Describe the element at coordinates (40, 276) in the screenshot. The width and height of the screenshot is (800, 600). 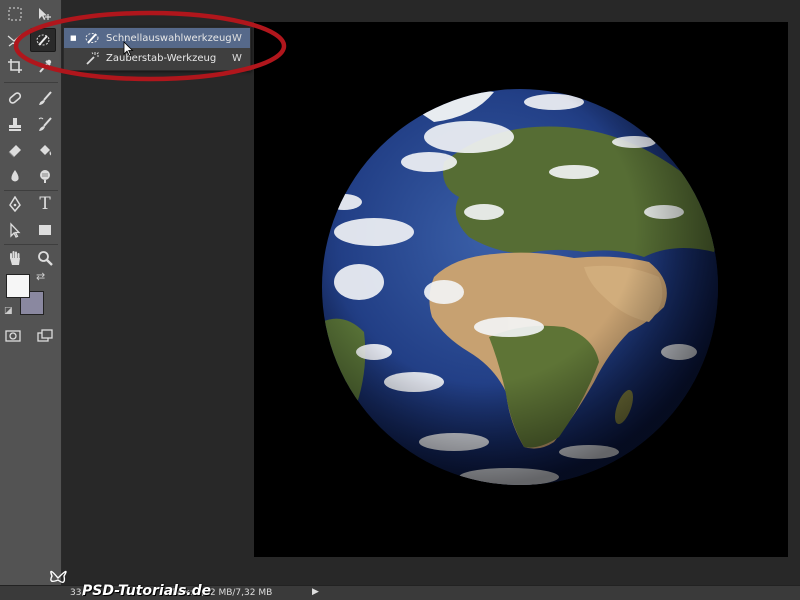
I see `swap-colors-icon: ⇄` at that location.